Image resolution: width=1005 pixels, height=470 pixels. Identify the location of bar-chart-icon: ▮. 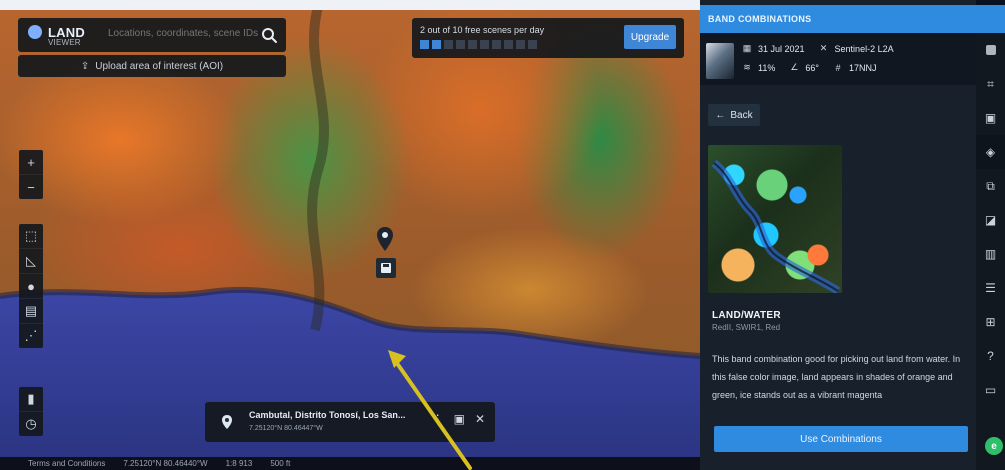
(31, 398).